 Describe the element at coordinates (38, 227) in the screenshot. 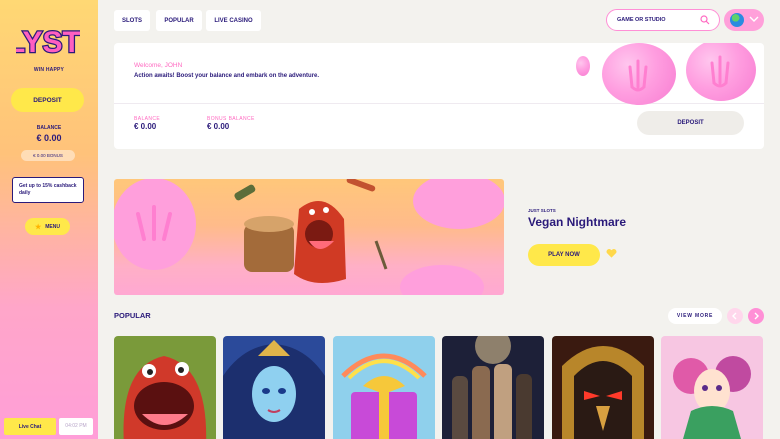

I see `star-icon: ★` at that location.